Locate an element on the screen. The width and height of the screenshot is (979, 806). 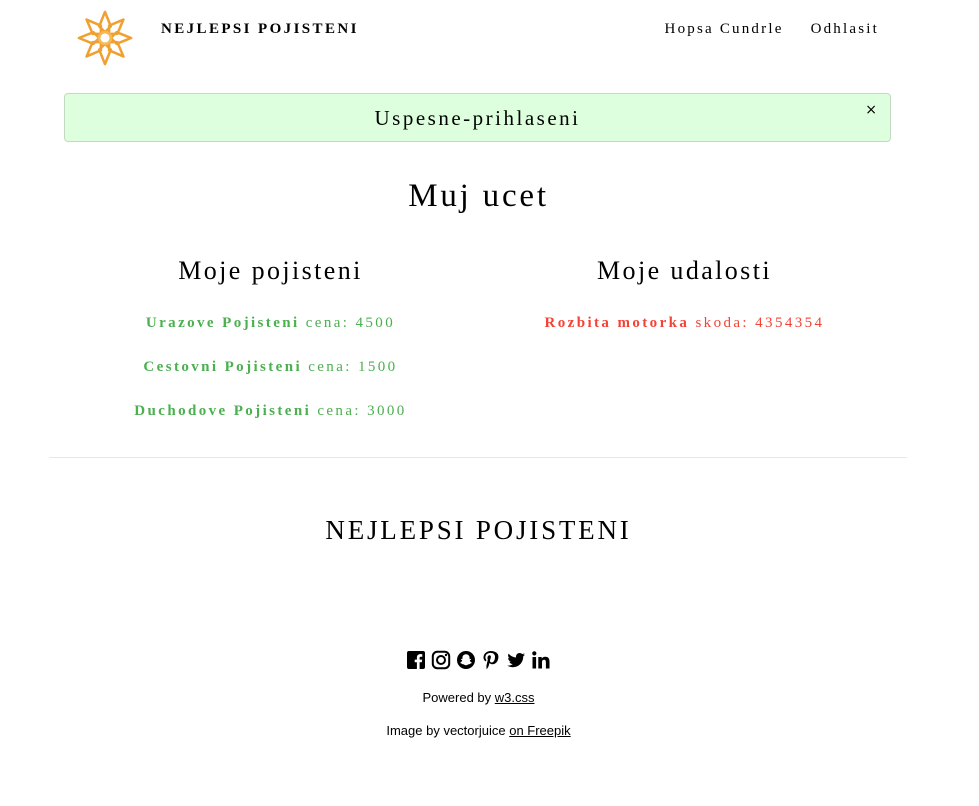
powered-by: Powered by w3.css is located at coordinates (478, 697).